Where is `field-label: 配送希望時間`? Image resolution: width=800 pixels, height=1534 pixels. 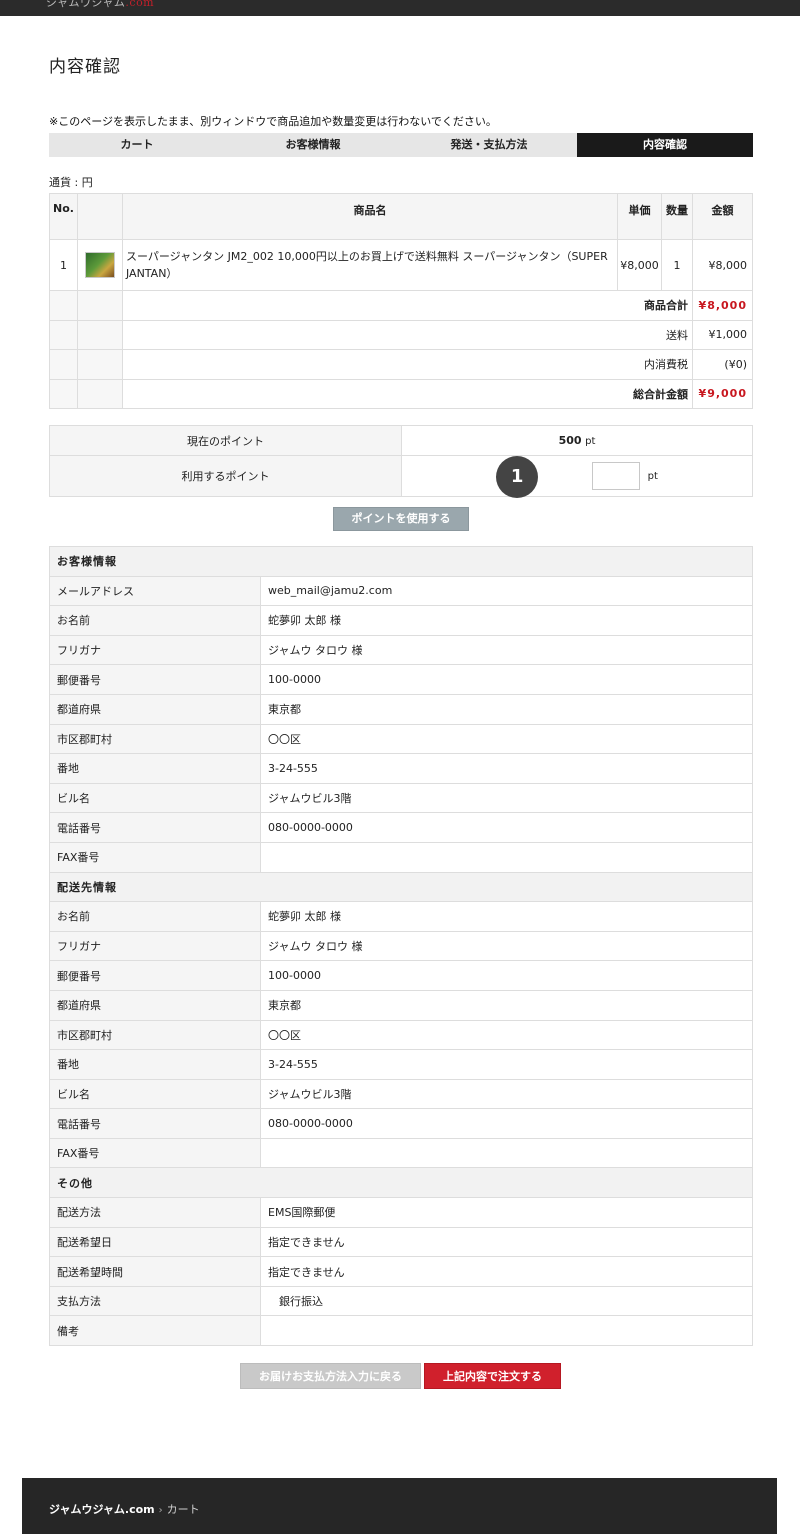
field-label: 配送希望時間 is located at coordinates (155, 1271).